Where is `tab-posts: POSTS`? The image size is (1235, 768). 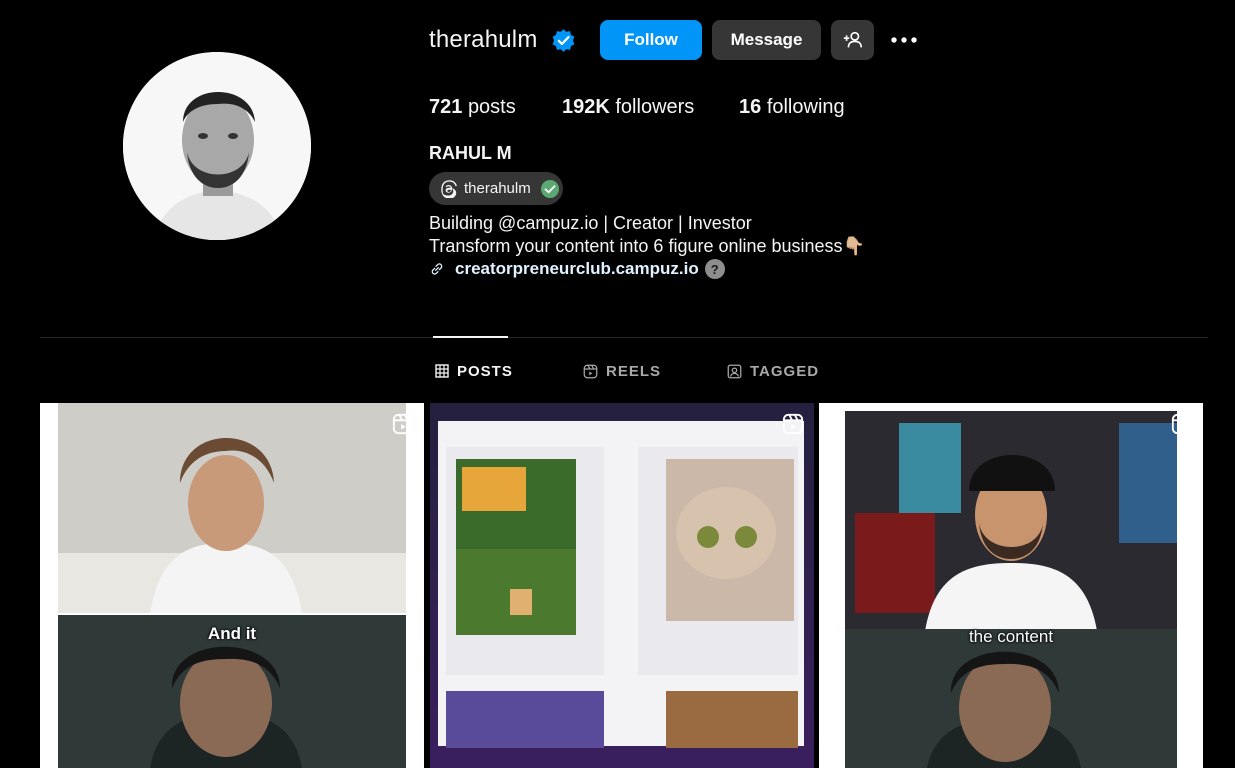 tab-posts: POSTS is located at coordinates (474, 371).